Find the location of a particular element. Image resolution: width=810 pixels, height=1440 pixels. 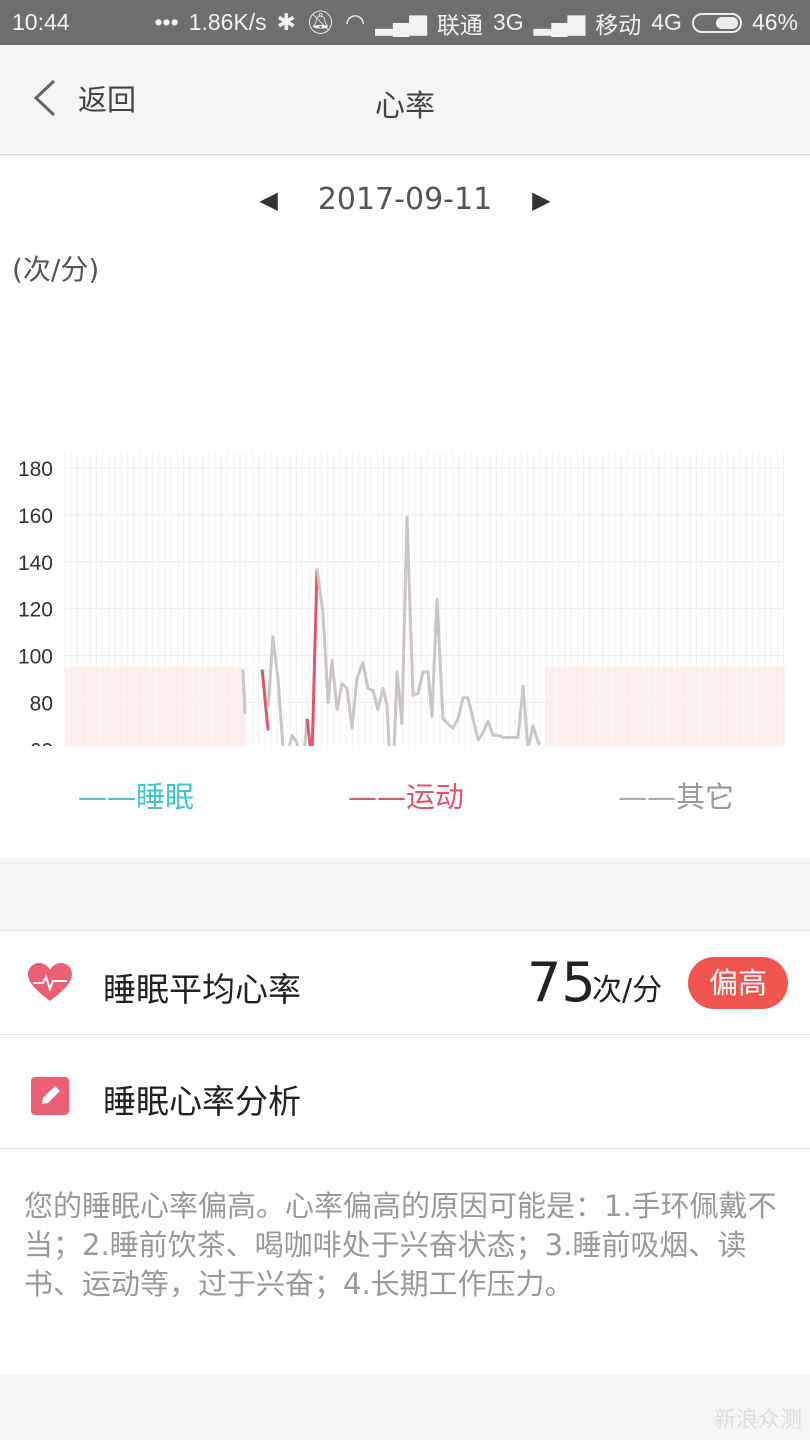

y-tick-label: 140 is located at coordinates (35, 563).